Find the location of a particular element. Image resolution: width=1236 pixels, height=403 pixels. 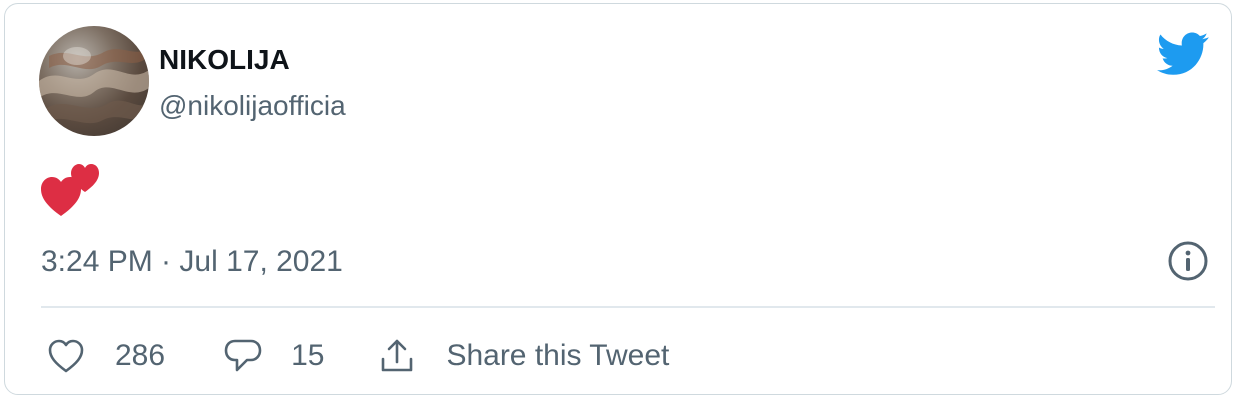

author-handle: @nikolijaofficia is located at coordinates (252, 106).